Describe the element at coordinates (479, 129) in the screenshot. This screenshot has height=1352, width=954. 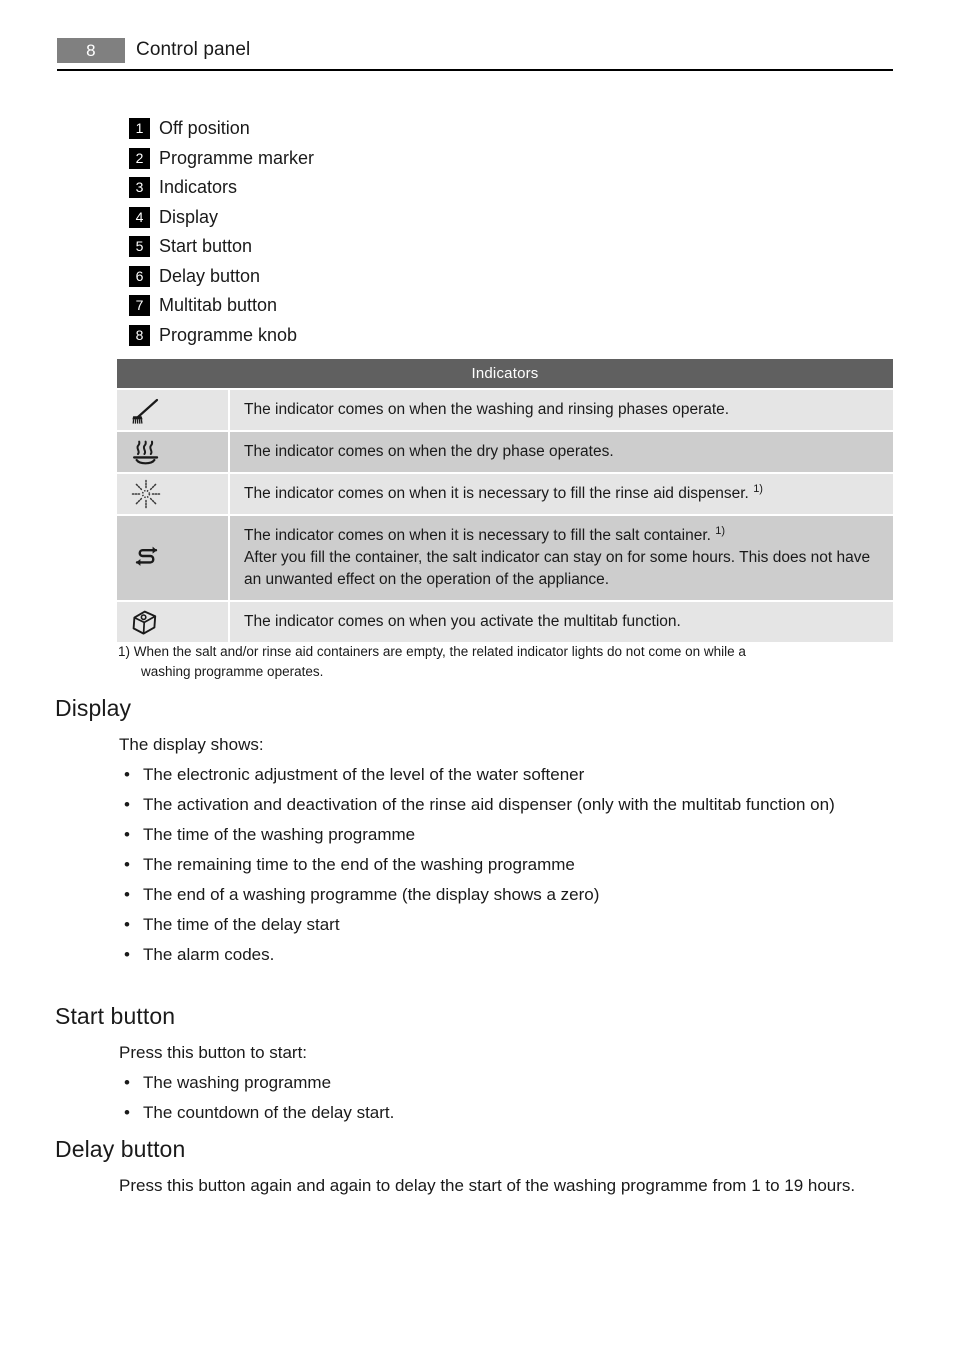
I see `list-item: 1 Off position` at that location.